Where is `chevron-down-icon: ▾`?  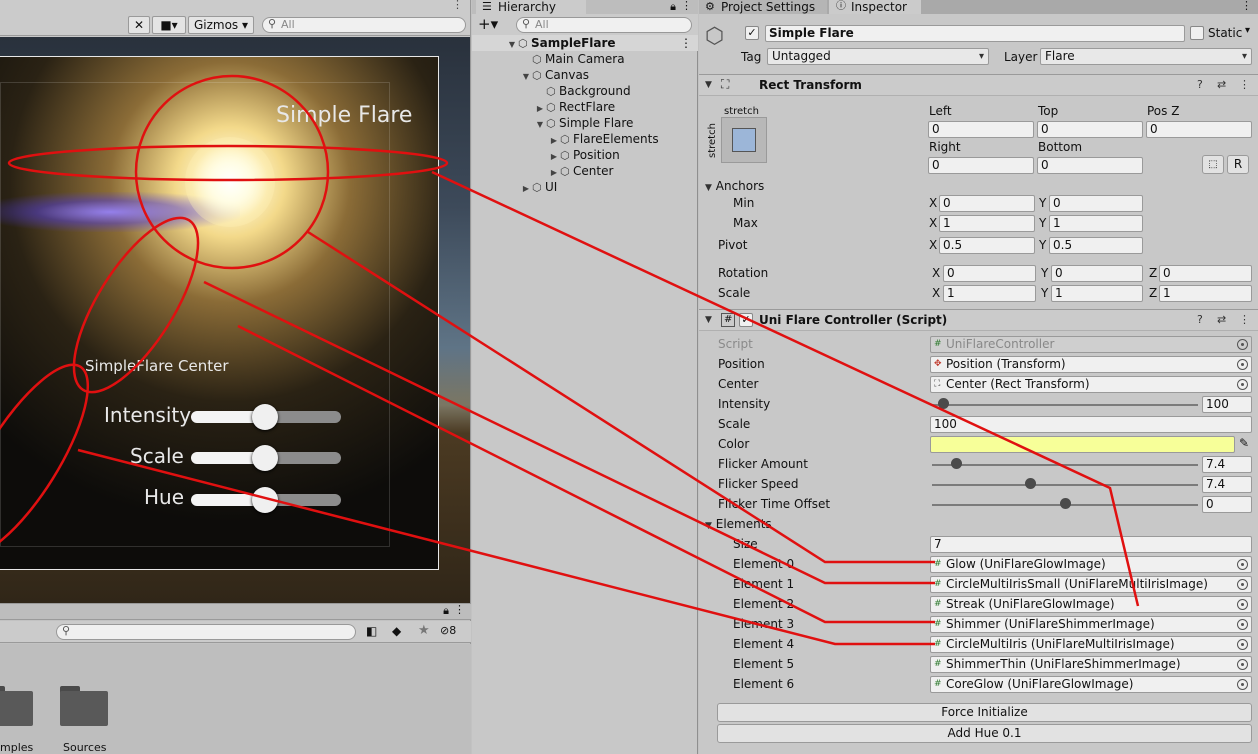 chevron-down-icon: ▾ is located at coordinates (1247, 30).